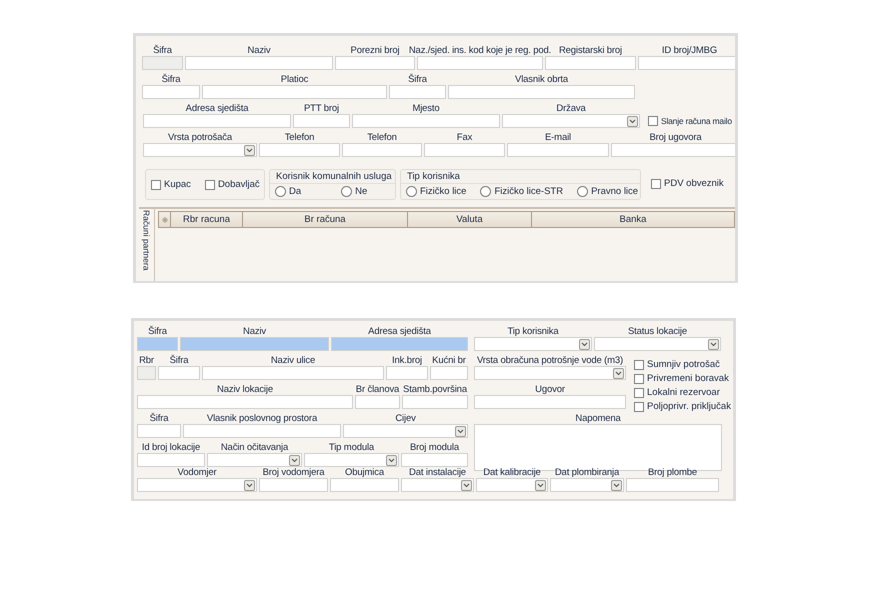 This screenshot has height=589, width=870. What do you see at coordinates (470, 219) in the screenshot?
I see `column-header: Valuta` at bounding box center [470, 219].